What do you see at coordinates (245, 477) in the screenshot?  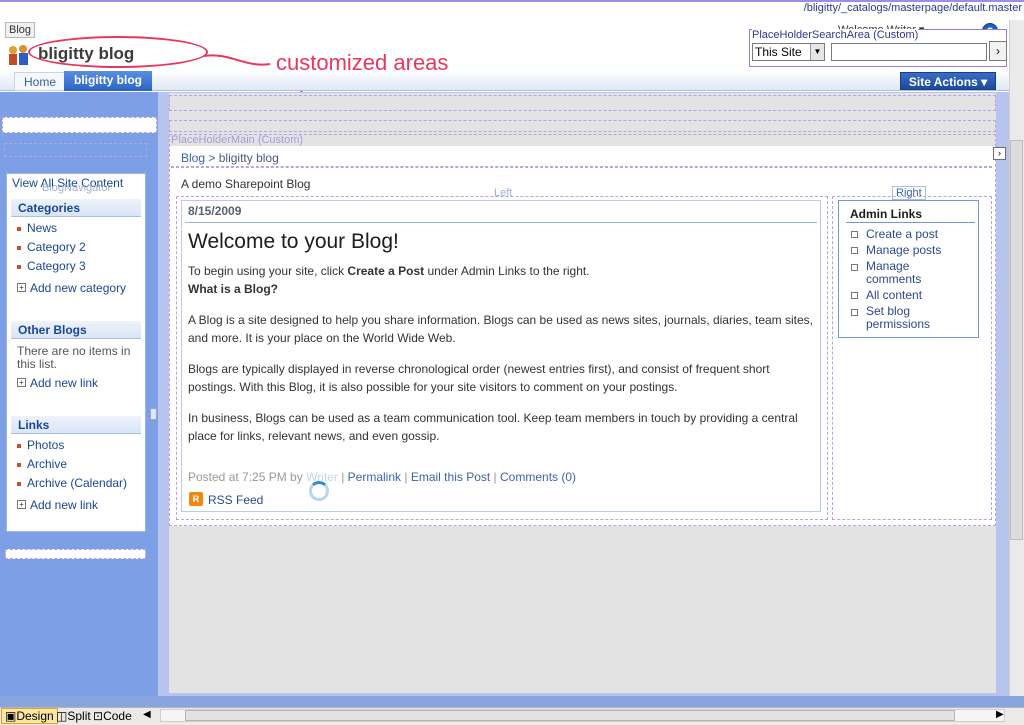 I see `post-footer-prefix: Posted at 7:25 PM by` at bounding box center [245, 477].